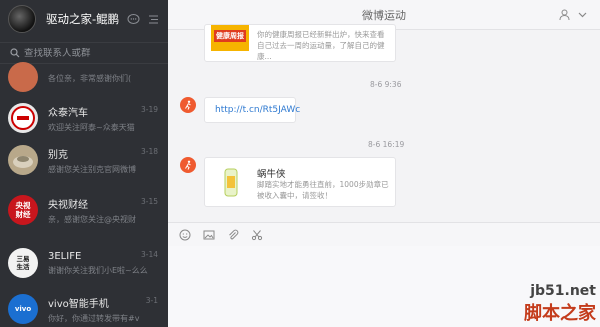  I want to click on list-item: 众泰汽车 欢迎关注阿泰~众泰天猫 3-19, so click(84, 118).